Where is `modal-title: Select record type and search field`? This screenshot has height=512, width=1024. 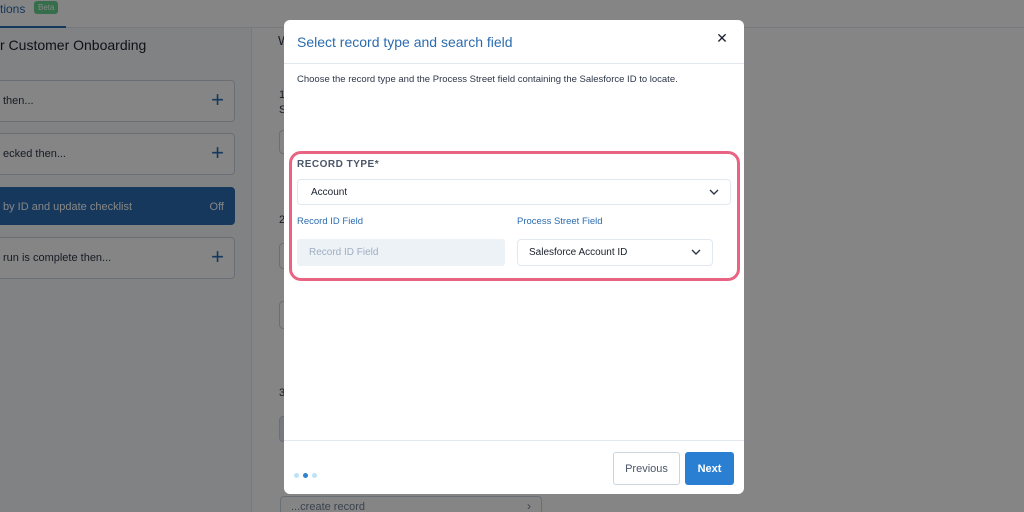
modal-title: Select record type and search field is located at coordinates (405, 42).